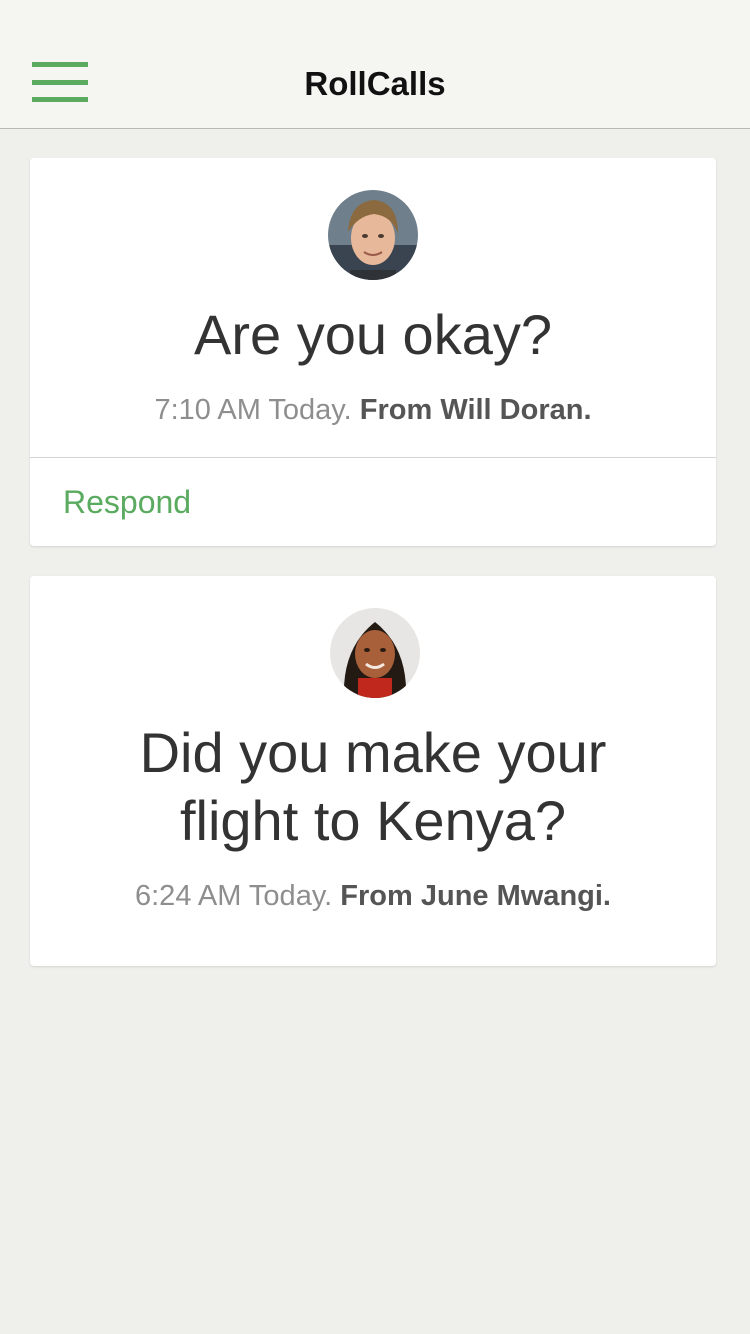 Image resolution: width=750 pixels, height=1334 pixels. Describe the element at coordinates (475, 896) in the screenshot. I see `rollcall-sender: From June Mwangi.` at that location.